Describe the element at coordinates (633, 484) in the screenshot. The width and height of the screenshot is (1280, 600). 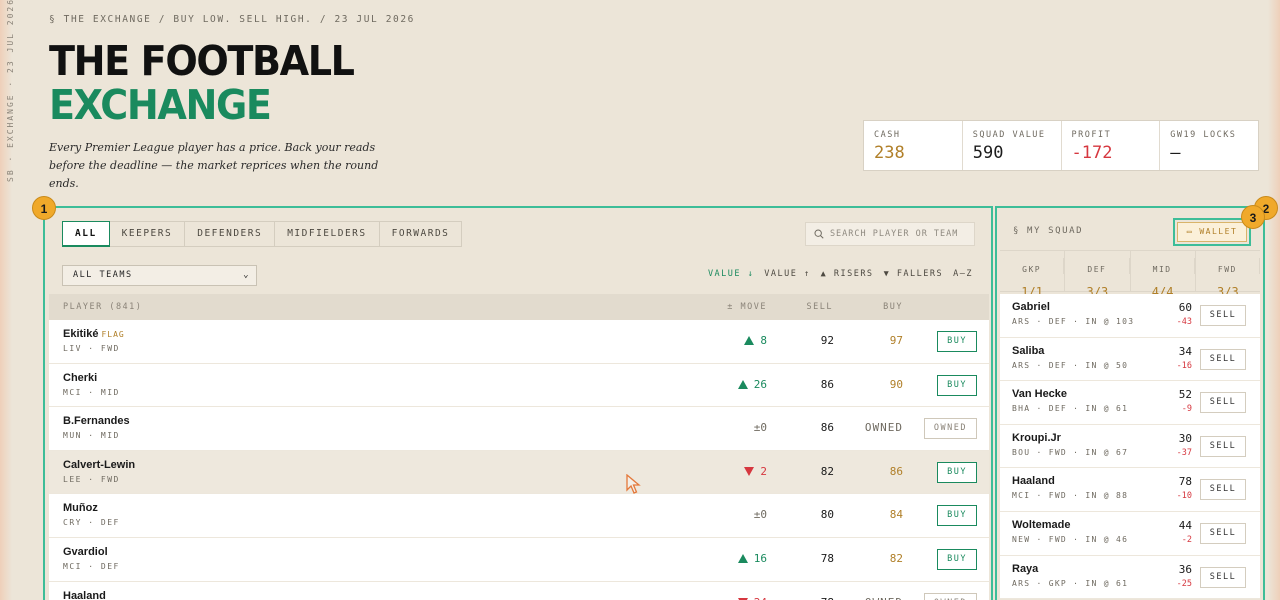
I see `mouse-cursor-icon` at that location.